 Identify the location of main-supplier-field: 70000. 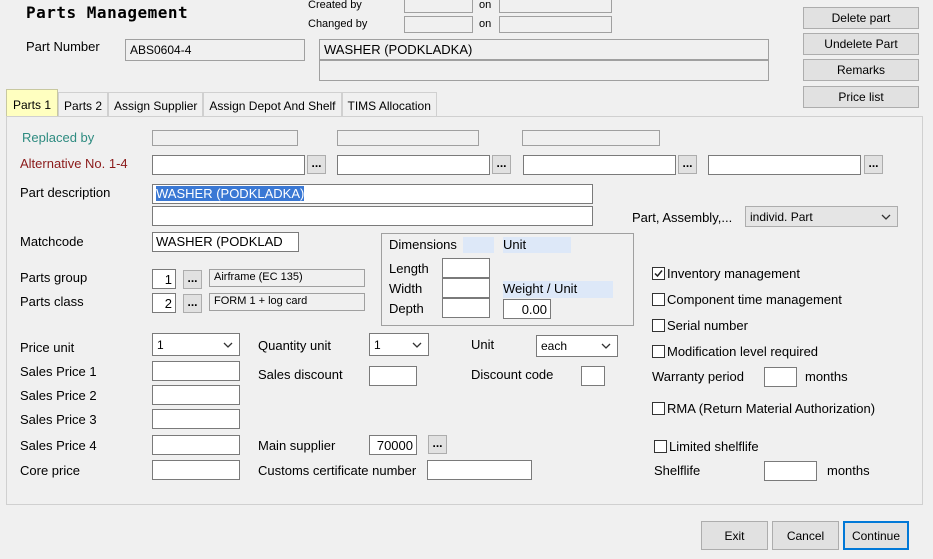
(393, 445).